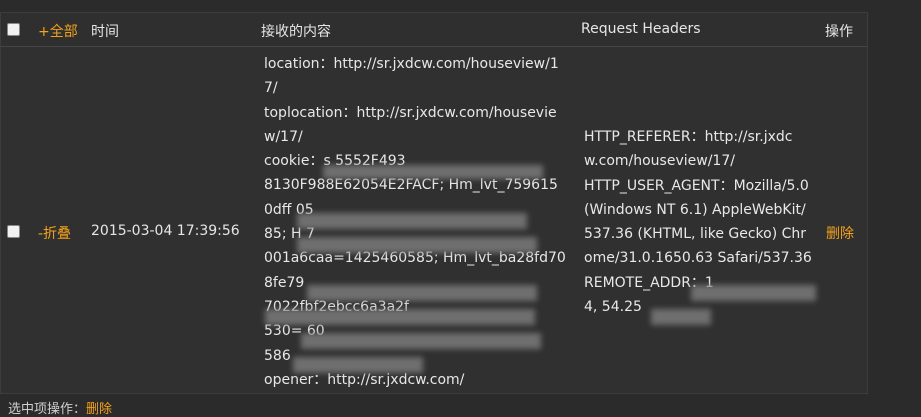 This screenshot has height=417, width=921. What do you see at coordinates (13, 29) in the screenshot?
I see `select-all-checkbox` at bounding box center [13, 29].